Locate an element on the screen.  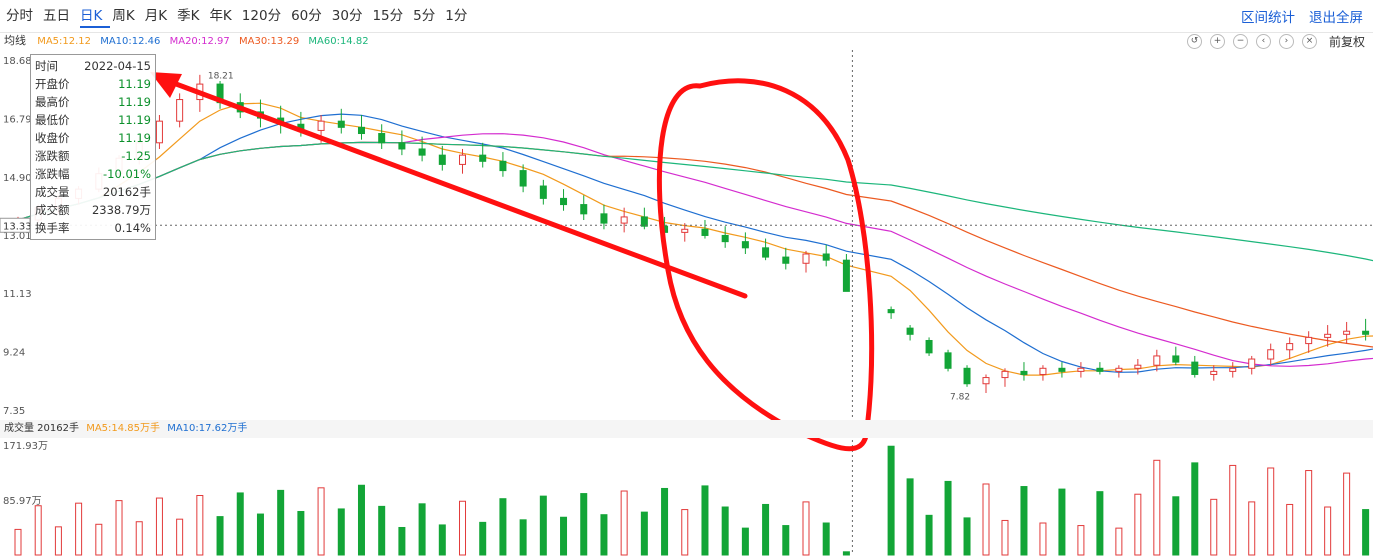
prev-icon: ‹ is located at coordinates (1263, 41).